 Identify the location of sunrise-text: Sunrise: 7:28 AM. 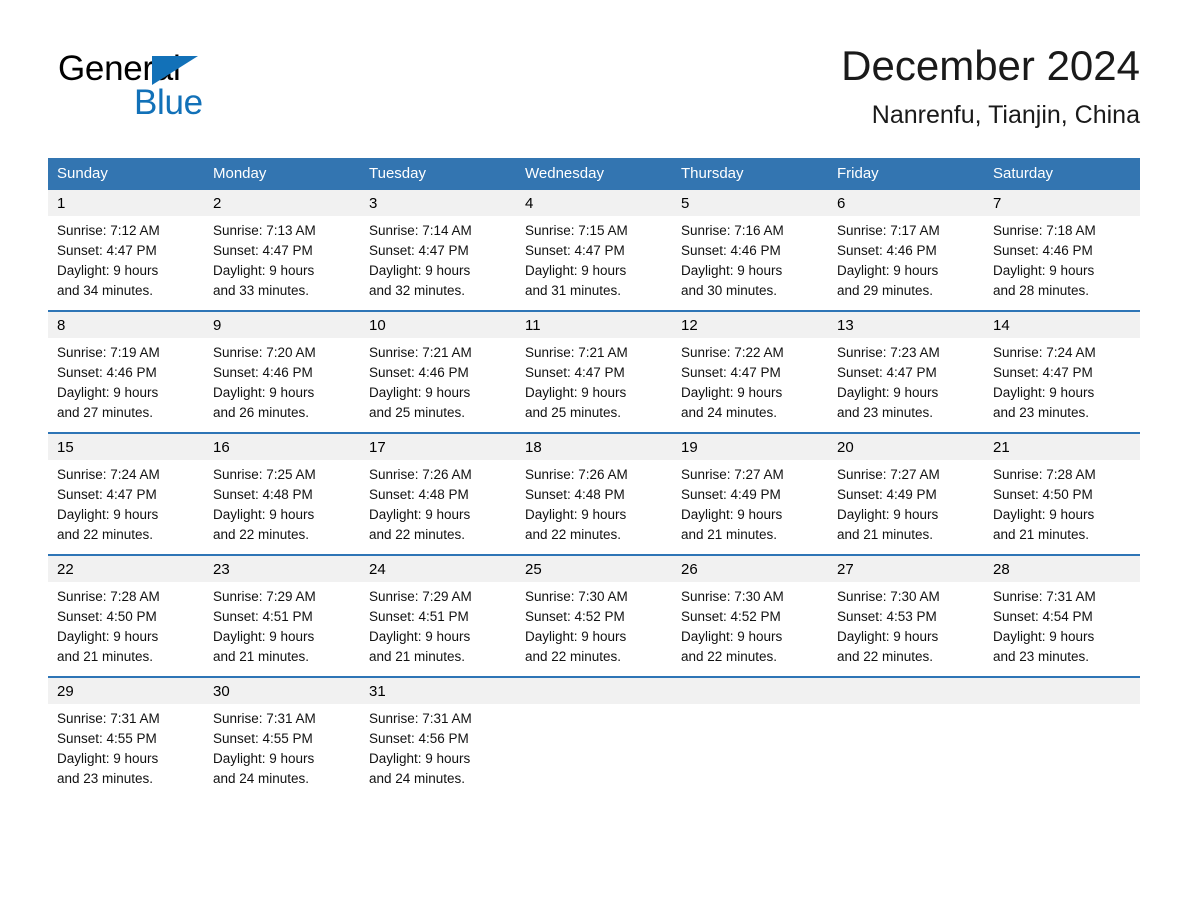
(1044, 474).